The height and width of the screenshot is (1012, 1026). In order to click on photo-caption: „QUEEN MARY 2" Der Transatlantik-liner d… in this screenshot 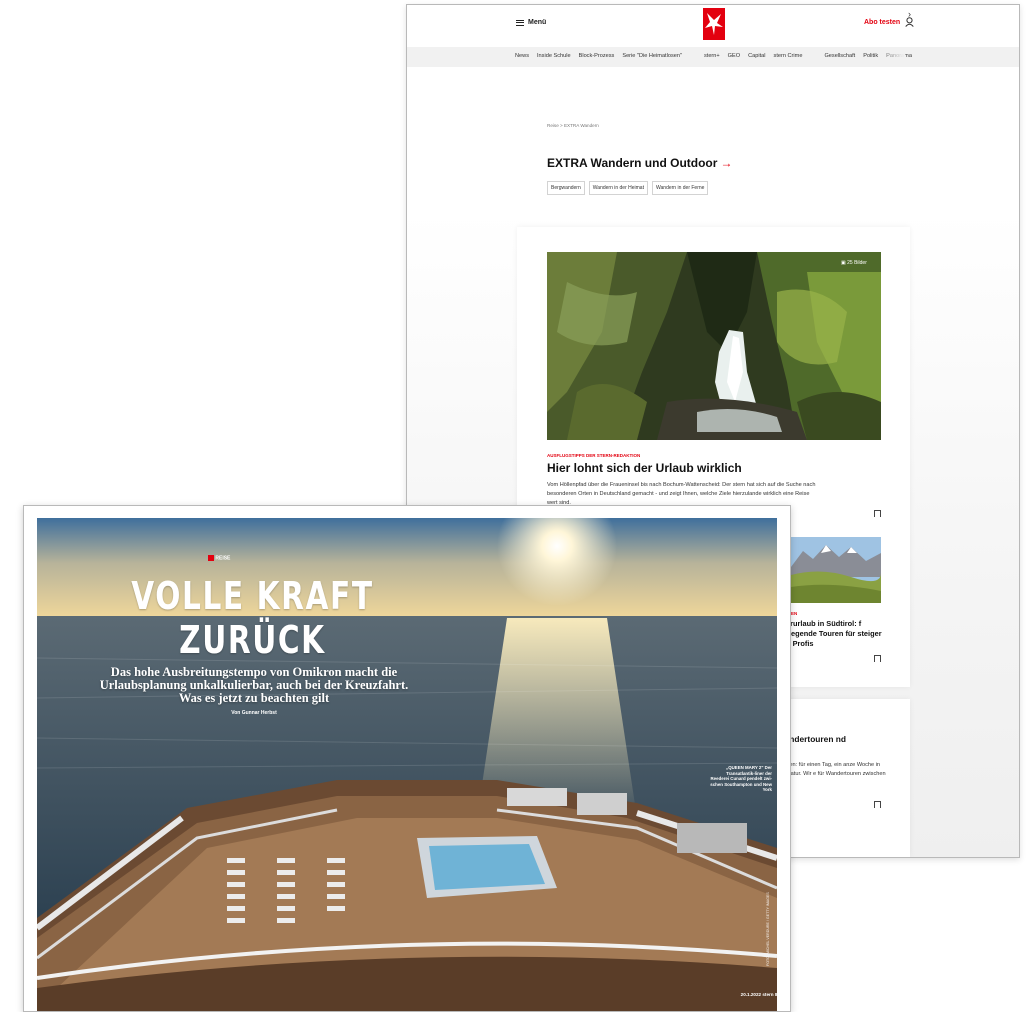, I will do `click(741, 779)`.